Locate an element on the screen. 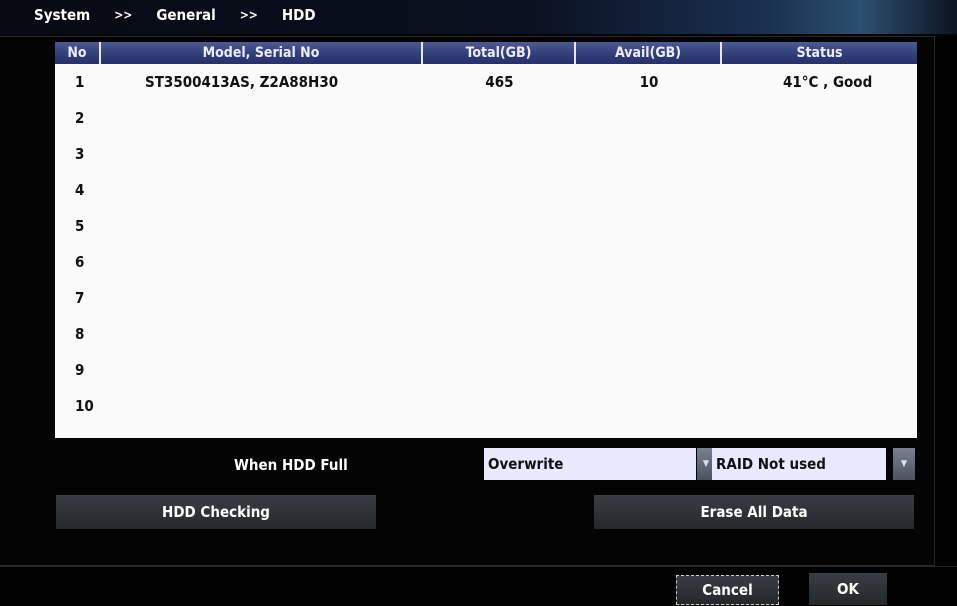 The height and width of the screenshot is (606, 957). table-cell-no: 7 is located at coordinates (80, 298).